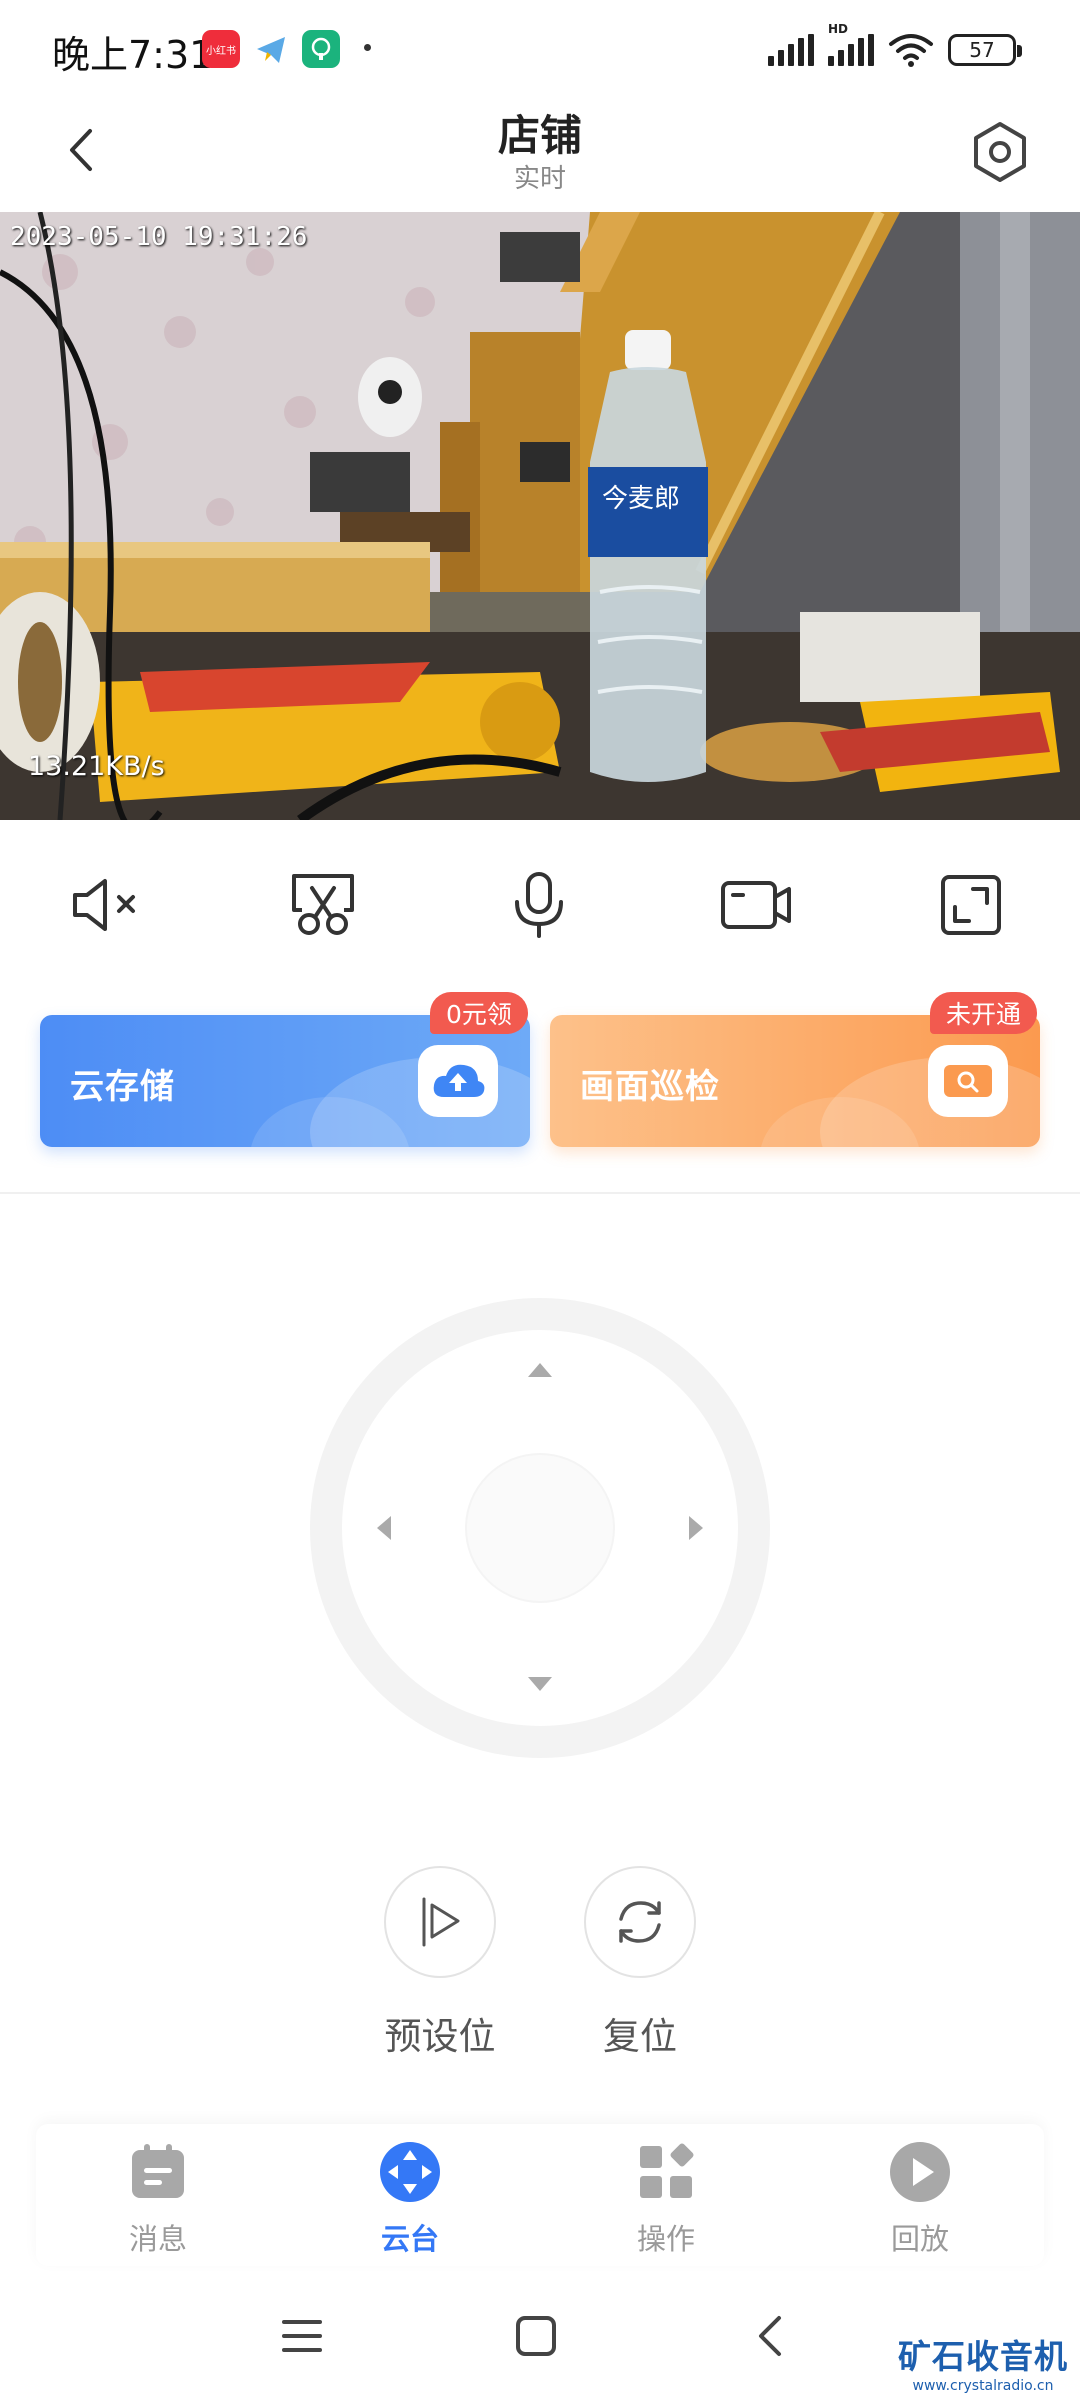 Image resolution: width=1080 pixels, height=2400 pixels. I want to click on page-title: 店铺, so click(539, 135).